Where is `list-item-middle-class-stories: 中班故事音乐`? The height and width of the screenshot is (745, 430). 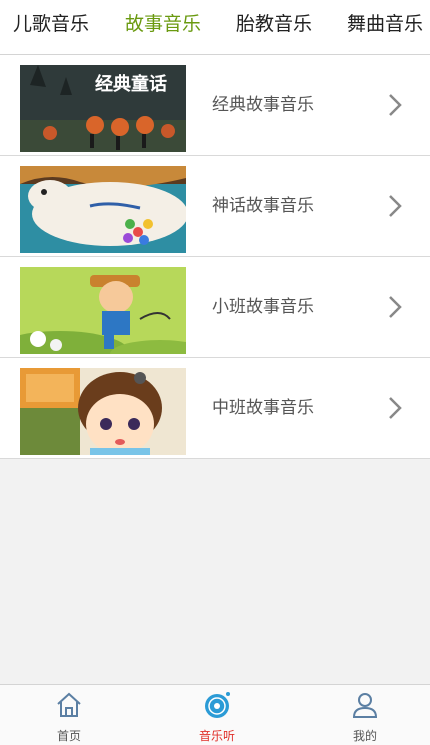
list-item-middle-class-stories: 中班故事音乐 is located at coordinates (215, 408).